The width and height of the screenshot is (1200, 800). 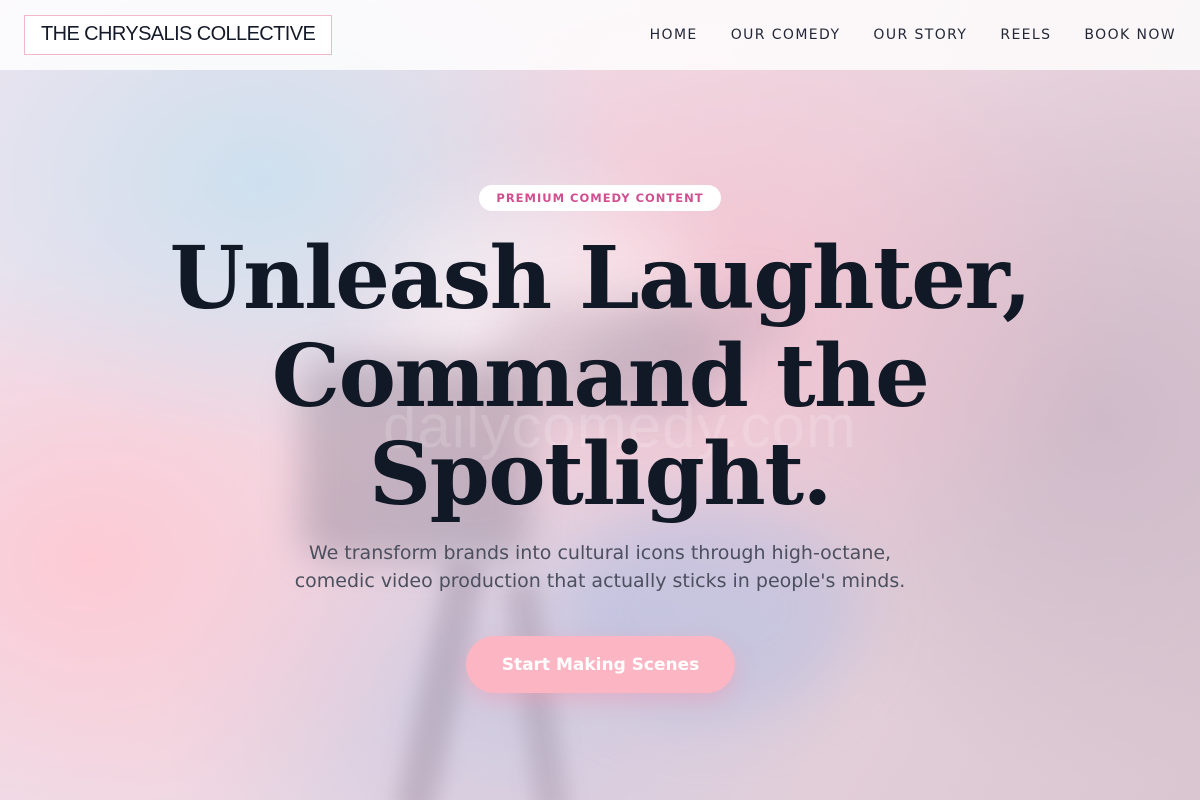 I want to click on headline-line: Spotlight., so click(x=601, y=474).